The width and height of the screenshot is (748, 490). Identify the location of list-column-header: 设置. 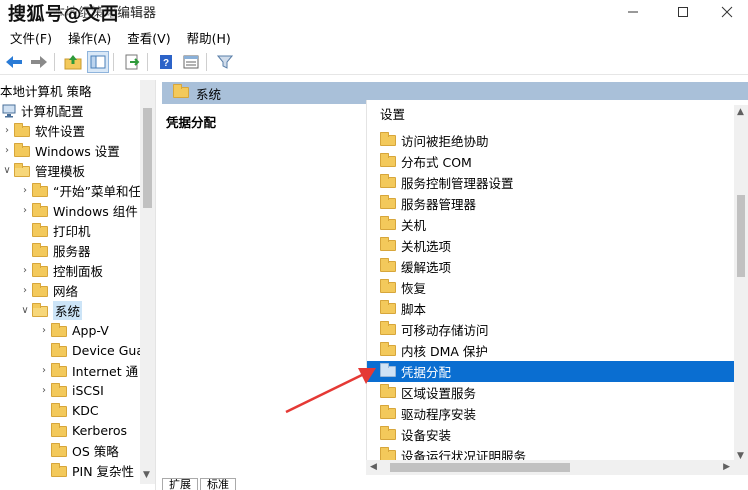
(557, 113).